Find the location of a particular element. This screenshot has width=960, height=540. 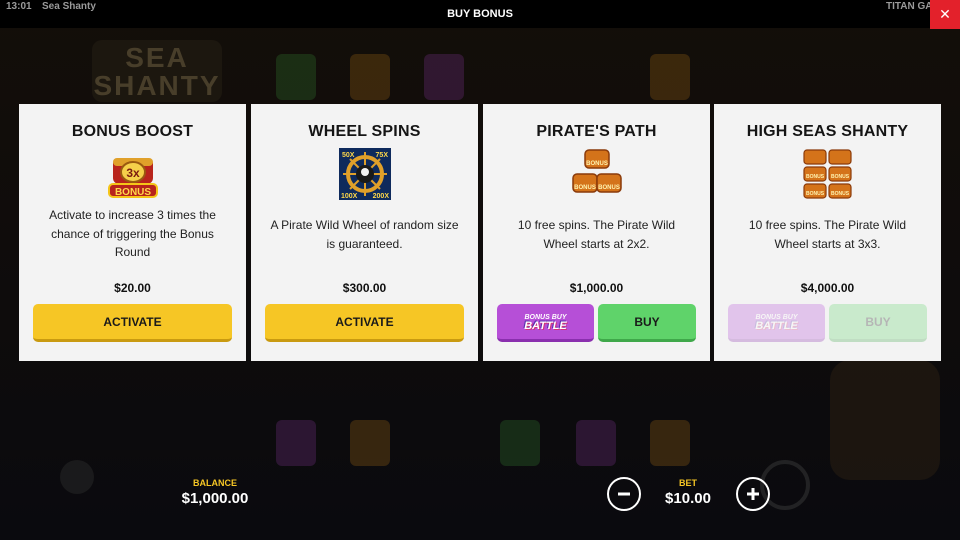

card-price: $20.00 is located at coordinates (132, 288).